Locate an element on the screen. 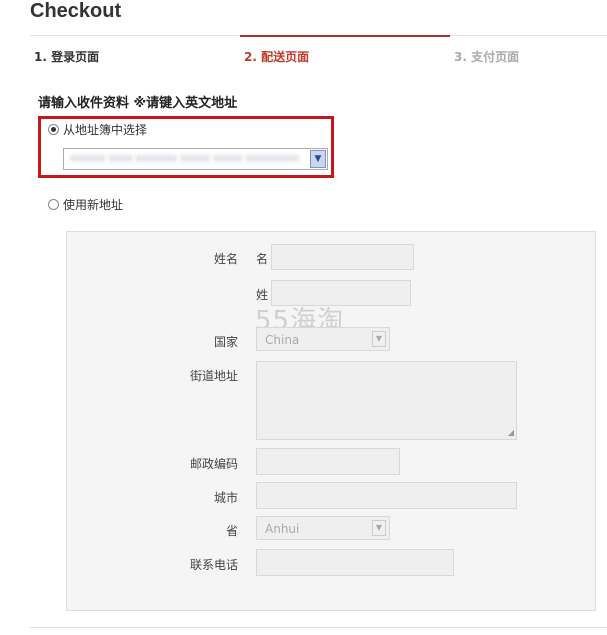  province-value: Anhui is located at coordinates (282, 529).